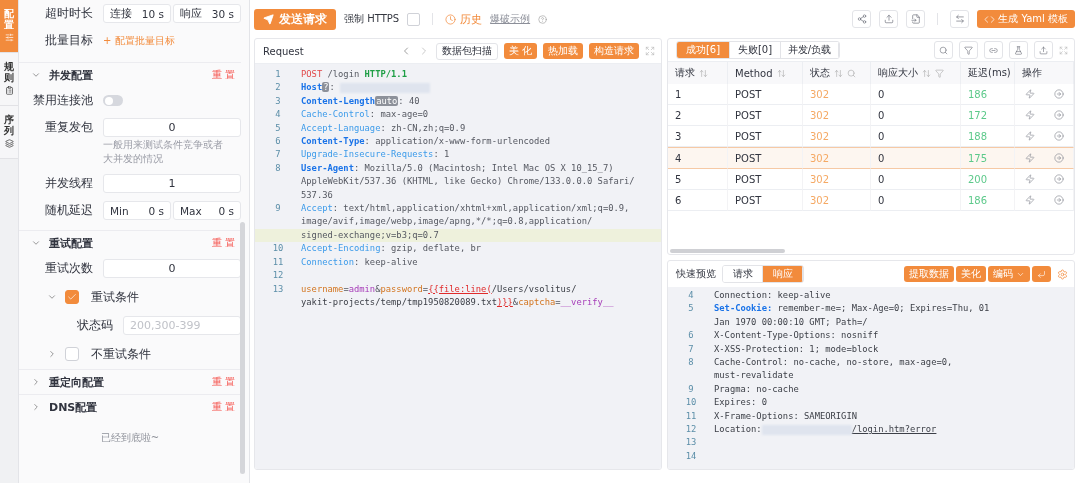  I want to click on input-field: 响应 30 s, so click(207, 13).